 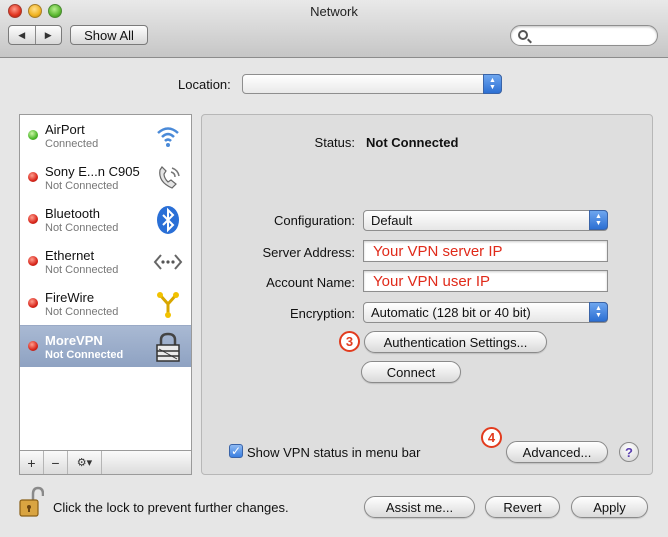 I want to click on configuration-popup: Default ▲ ▼, so click(x=485, y=220).